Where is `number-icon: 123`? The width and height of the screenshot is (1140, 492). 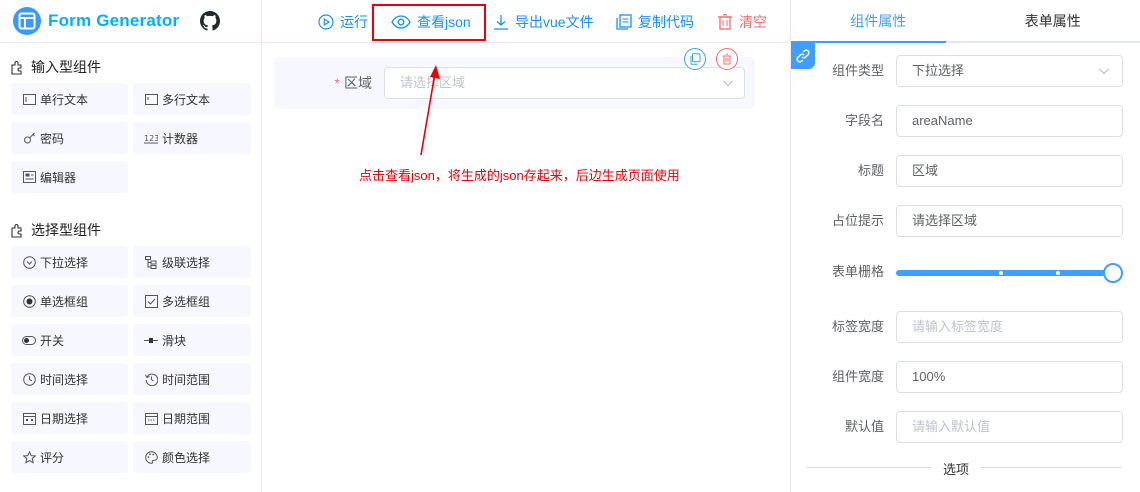
number-icon: 123 is located at coordinates (151, 138).